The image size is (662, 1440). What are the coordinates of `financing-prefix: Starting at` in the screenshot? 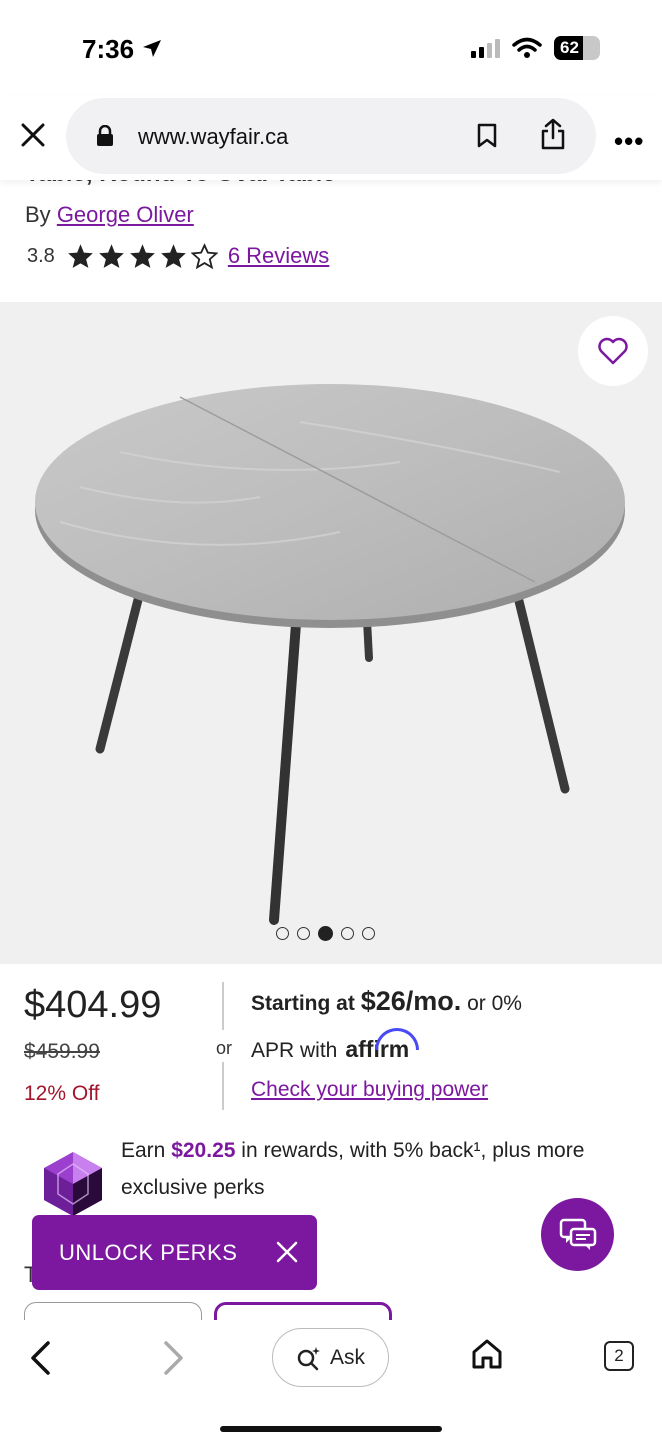 It's located at (303, 1003).